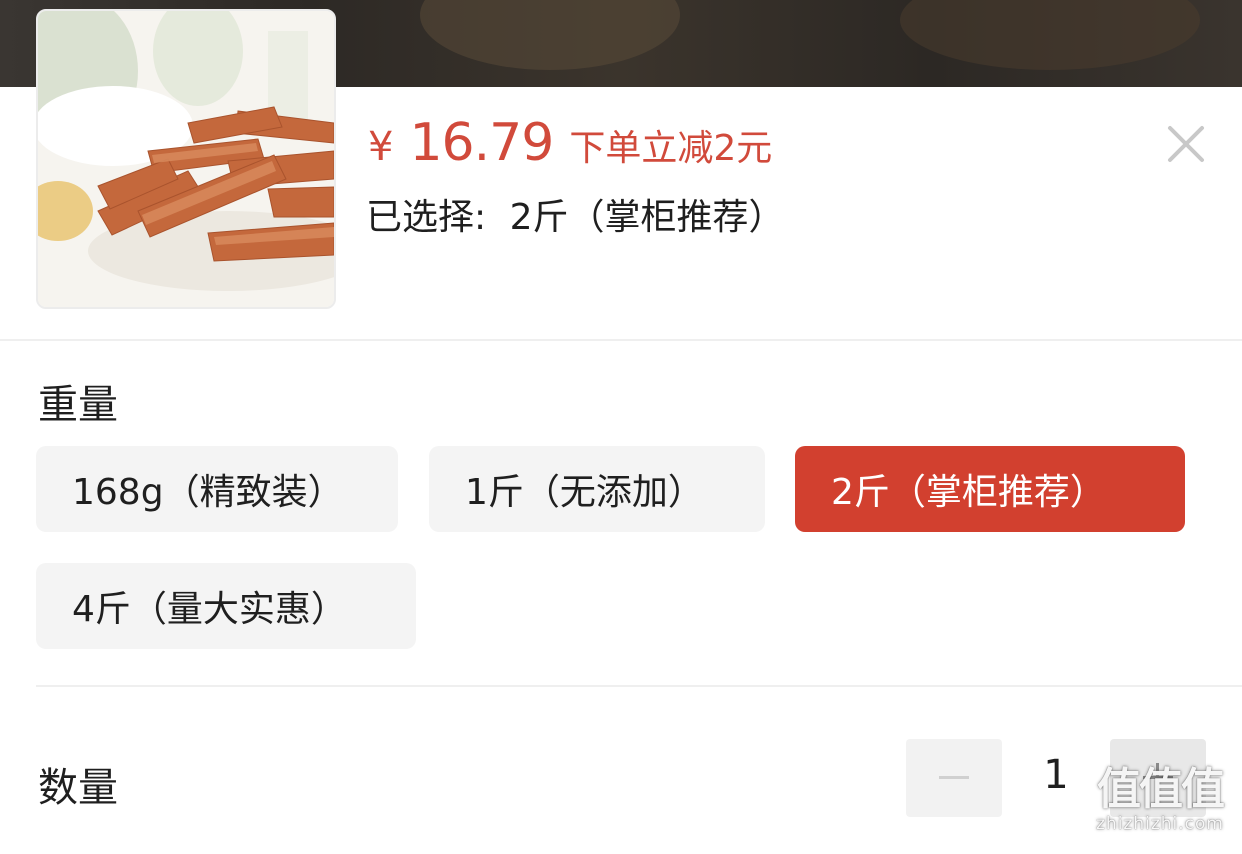 The width and height of the screenshot is (1242, 854). What do you see at coordinates (217, 489) in the screenshot?
I see `weight-option-168g: 168g（精致装）` at bounding box center [217, 489].